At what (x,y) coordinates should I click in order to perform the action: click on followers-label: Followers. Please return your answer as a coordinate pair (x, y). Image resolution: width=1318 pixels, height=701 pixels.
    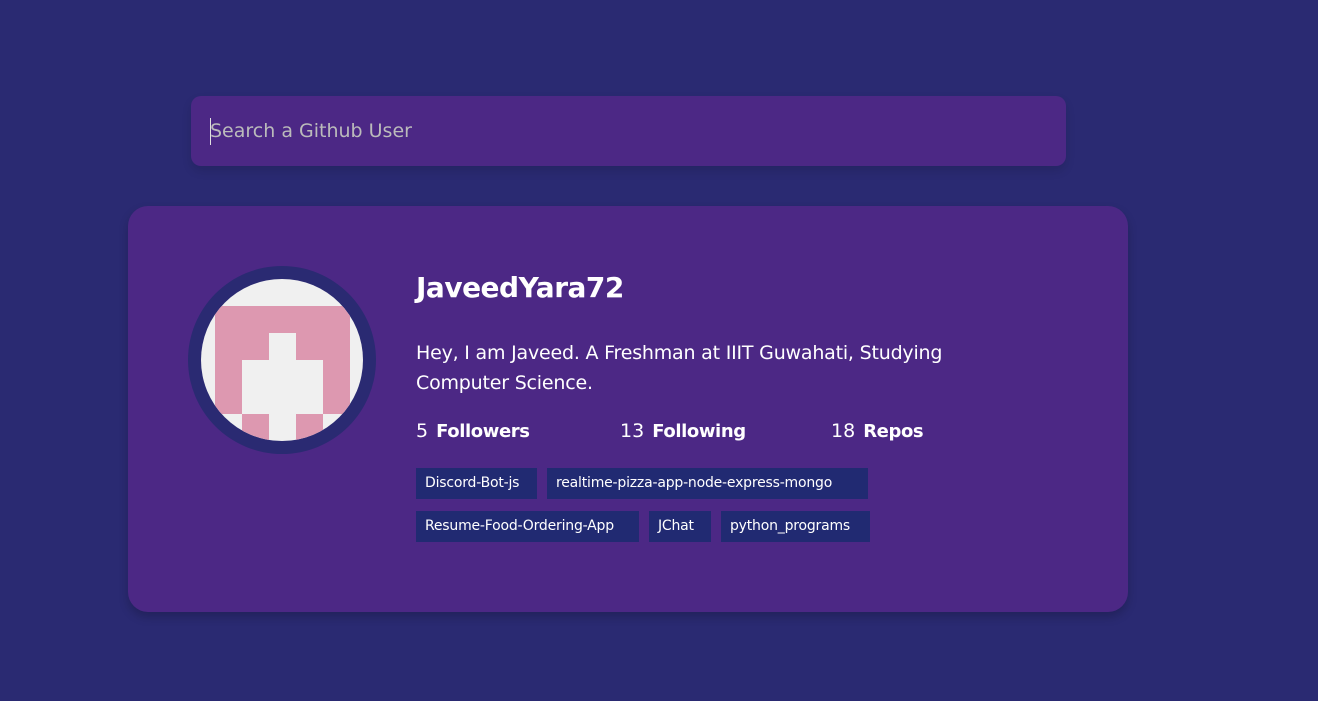
    Looking at the image, I should click on (483, 431).